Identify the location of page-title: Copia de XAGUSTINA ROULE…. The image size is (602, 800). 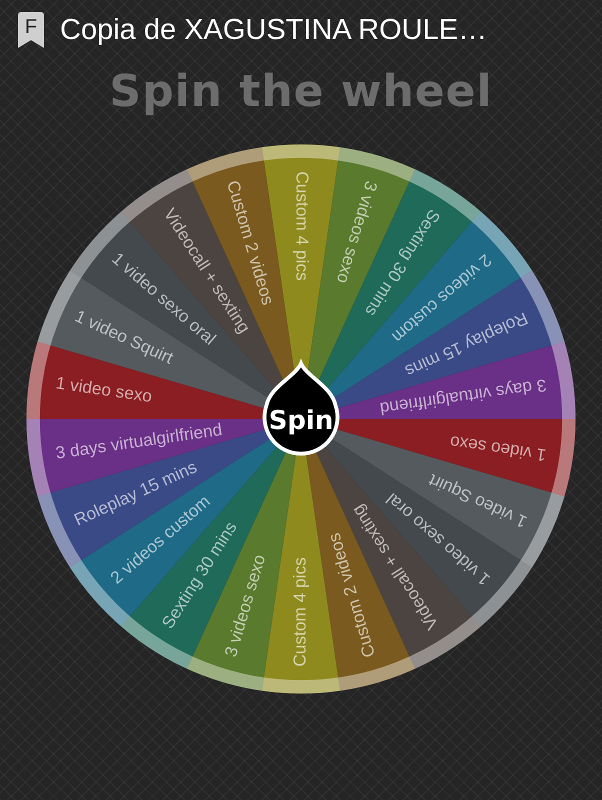
(274, 30).